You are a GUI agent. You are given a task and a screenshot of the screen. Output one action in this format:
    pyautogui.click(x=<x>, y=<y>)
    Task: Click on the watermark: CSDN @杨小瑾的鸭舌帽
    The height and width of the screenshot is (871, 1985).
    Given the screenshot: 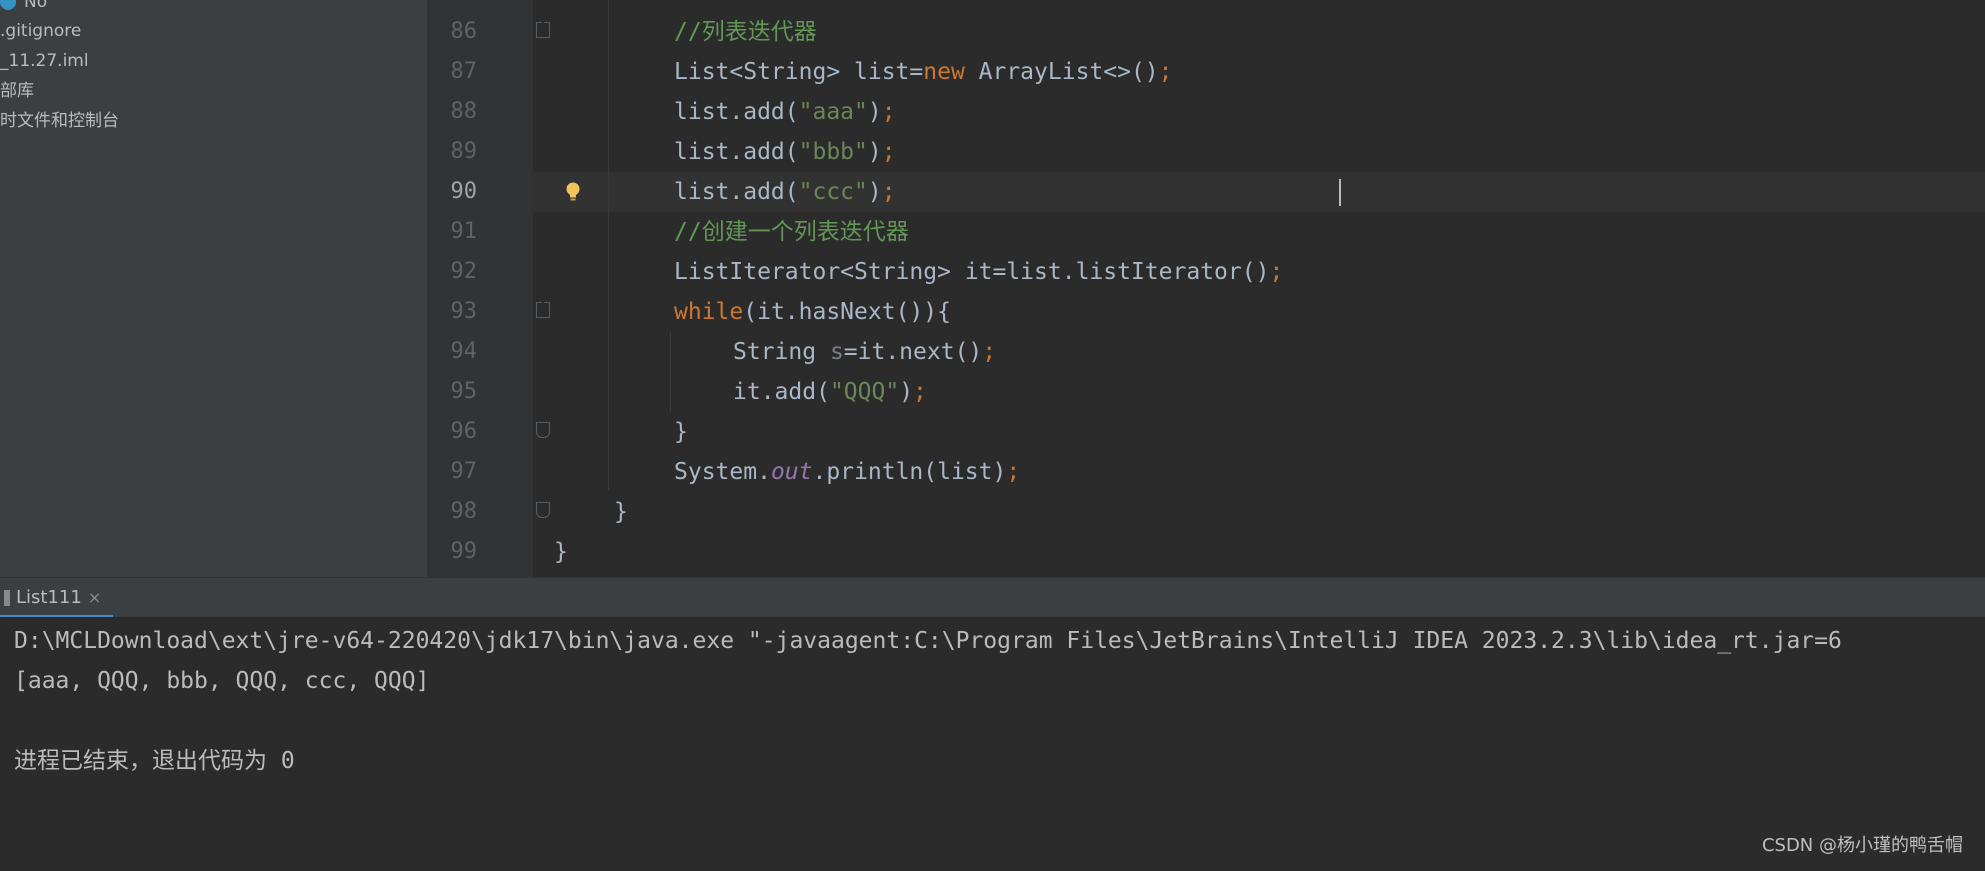 What is the action you would take?
    pyautogui.click(x=1862, y=845)
    